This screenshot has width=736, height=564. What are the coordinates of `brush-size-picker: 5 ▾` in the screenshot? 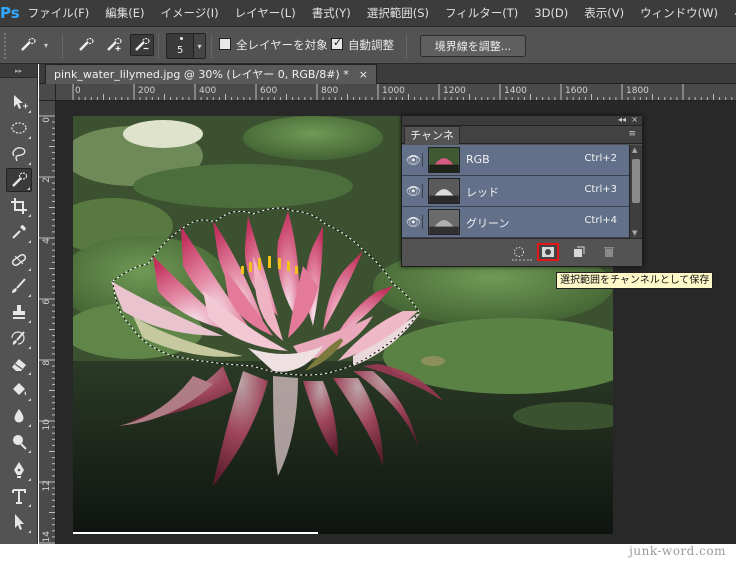 It's located at (186, 46).